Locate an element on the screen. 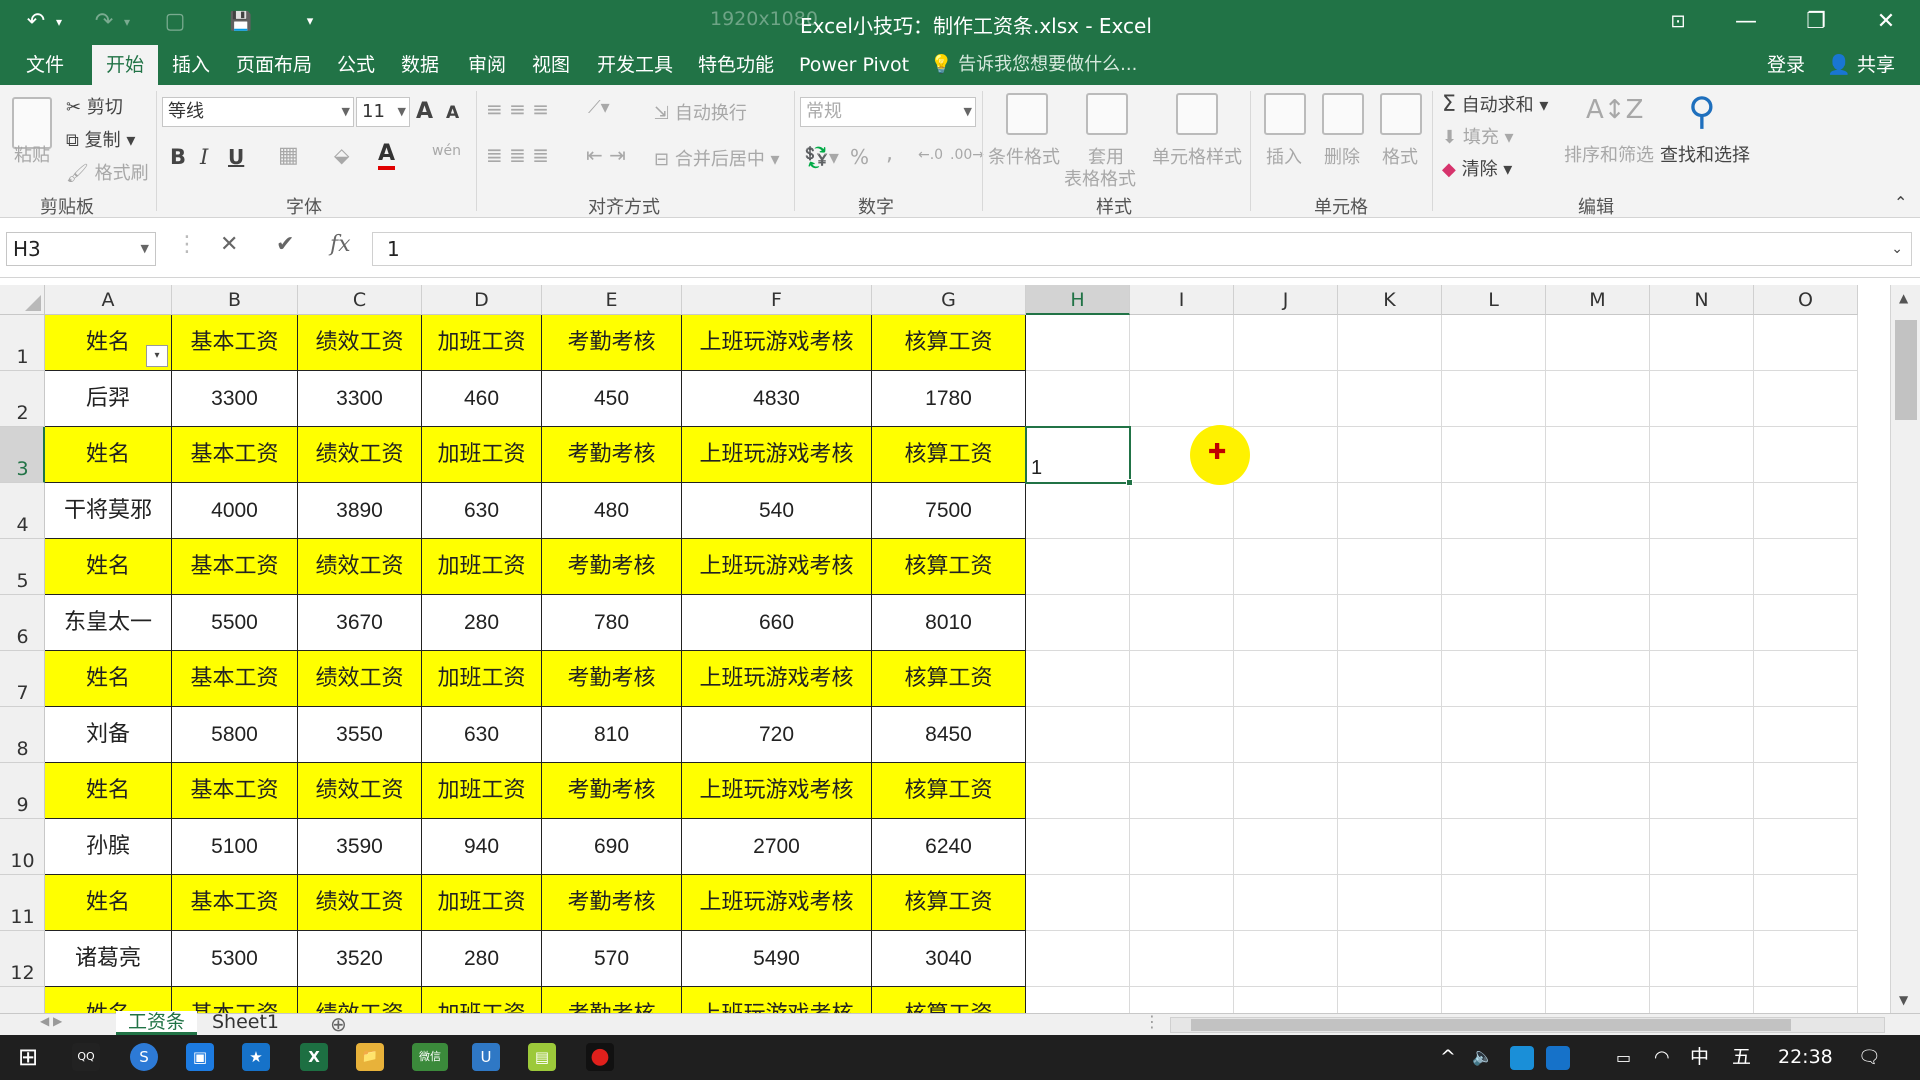 The image size is (1920, 1080). format-cells-icon is located at coordinates (1401, 114).